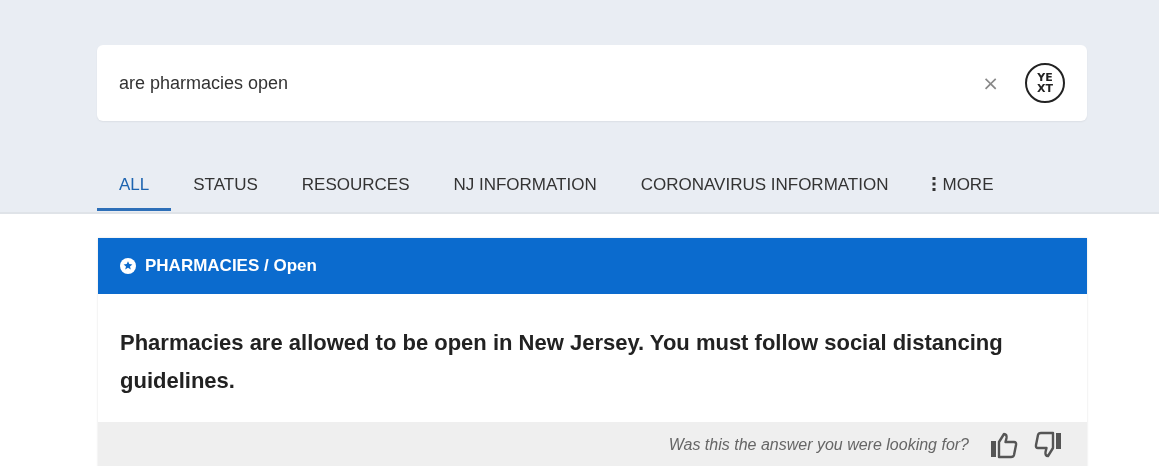 This screenshot has height=466, width=1159. I want to click on thumbs-down-icon, so click(1048, 445).